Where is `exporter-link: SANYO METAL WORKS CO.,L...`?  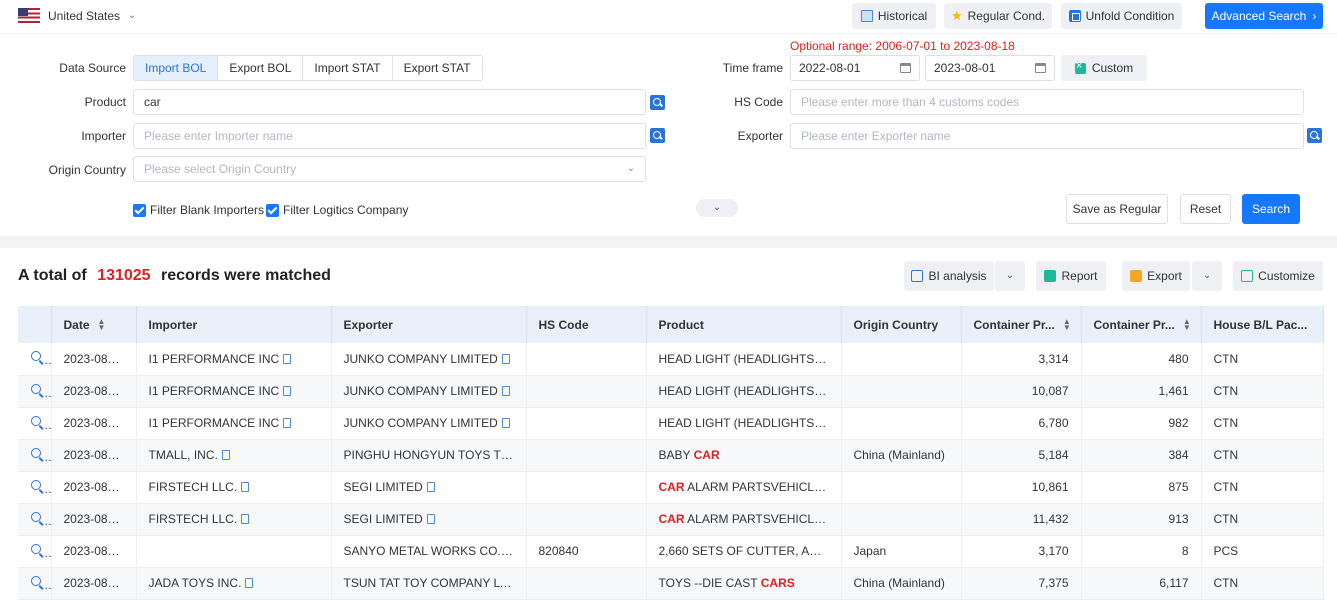
exporter-link: SANYO METAL WORKS CO.,L... is located at coordinates (432, 551).